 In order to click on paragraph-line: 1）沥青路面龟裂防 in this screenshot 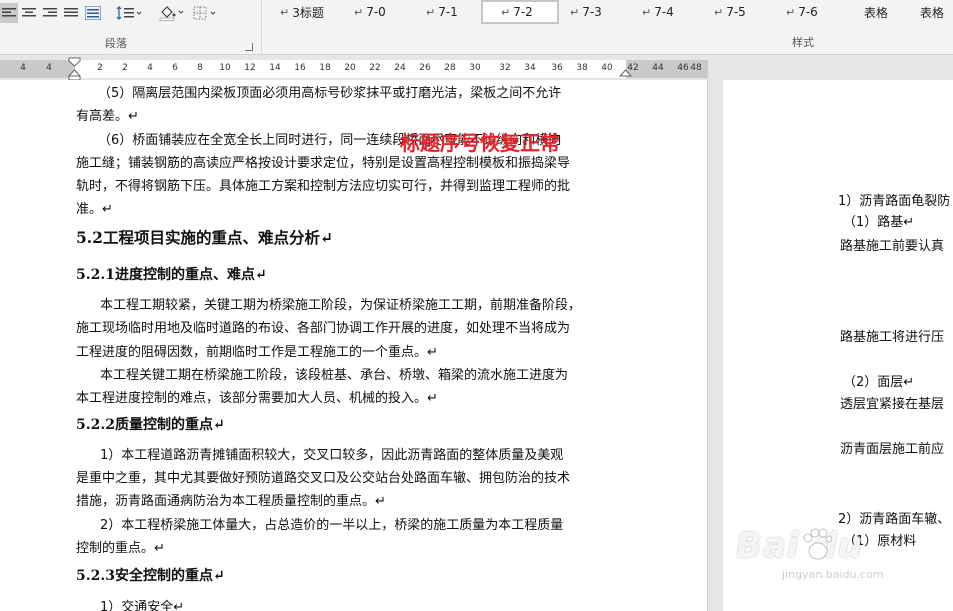, I will do `click(894, 201)`.